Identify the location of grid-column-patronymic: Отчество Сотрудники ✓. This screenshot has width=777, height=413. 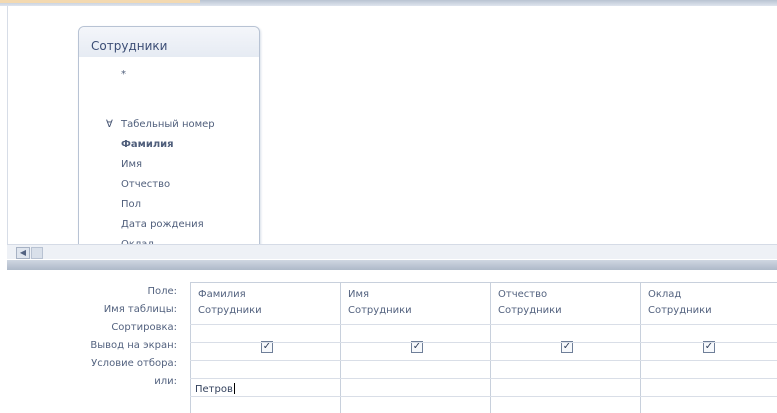
(565, 348).